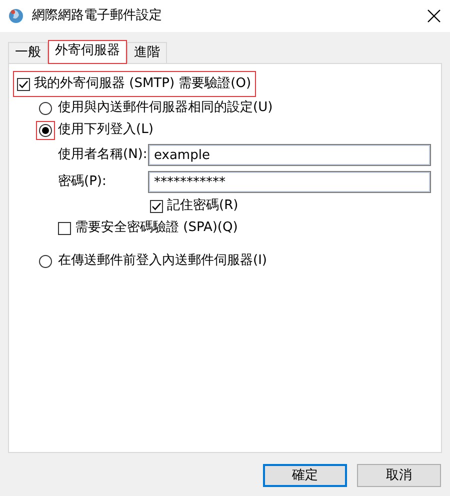  What do you see at coordinates (106, 130) in the screenshot?
I see `radio-label: 使用下列登入(L)` at bounding box center [106, 130].